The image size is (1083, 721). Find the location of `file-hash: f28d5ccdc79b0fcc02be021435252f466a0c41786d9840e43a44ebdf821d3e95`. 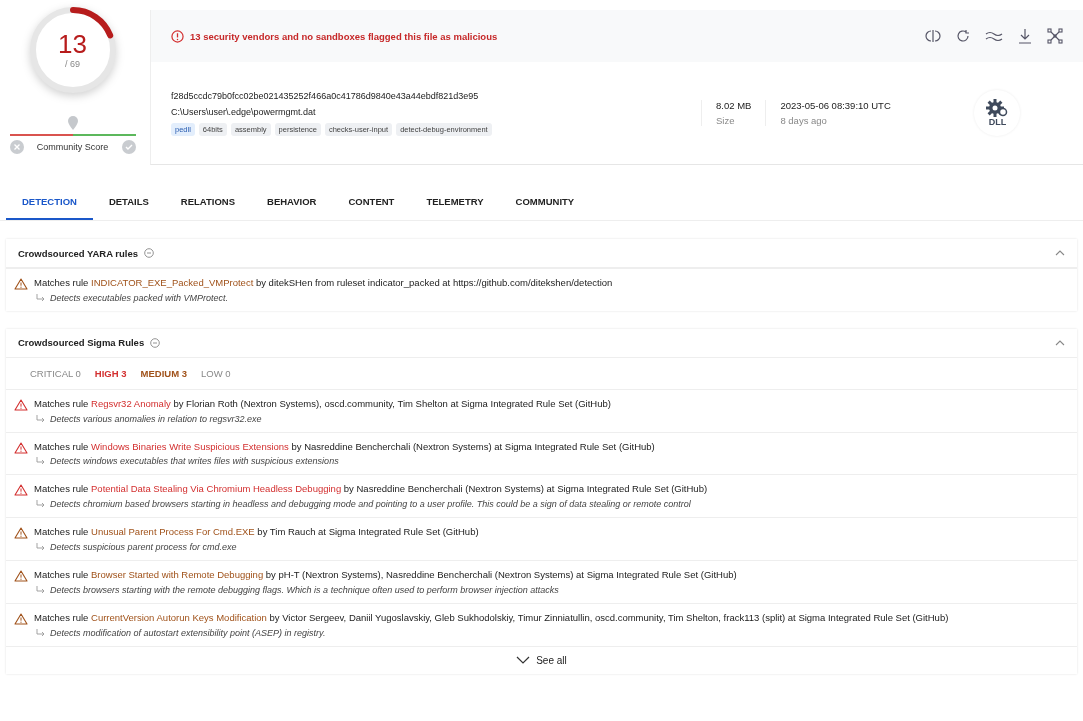

file-hash: f28d5ccdc79b0fcc02be021435252f466a0c41786d9840e43a44ebdf821d3e95 is located at coordinates (325, 95).